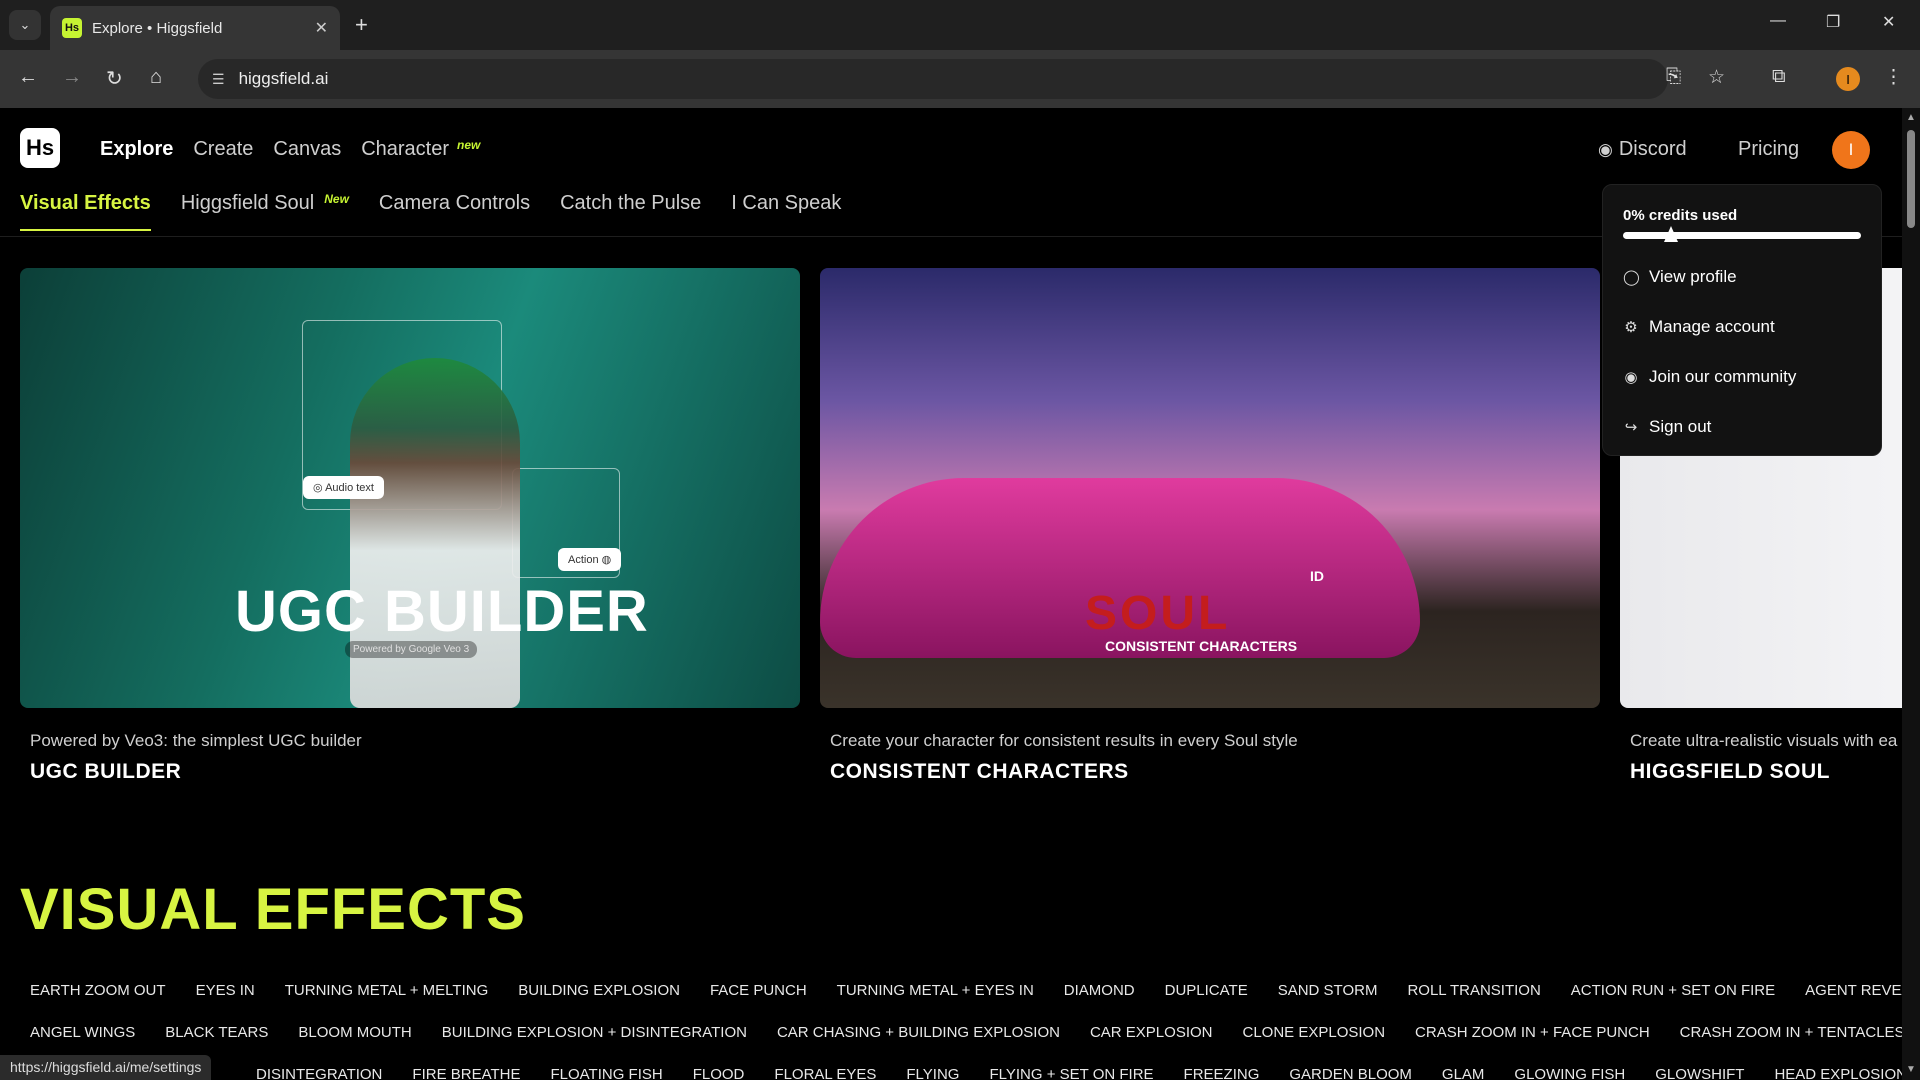 The width and height of the screenshot is (1920, 1080). What do you see at coordinates (1851, 150) in the screenshot?
I see `user-avatar: I` at bounding box center [1851, 150].